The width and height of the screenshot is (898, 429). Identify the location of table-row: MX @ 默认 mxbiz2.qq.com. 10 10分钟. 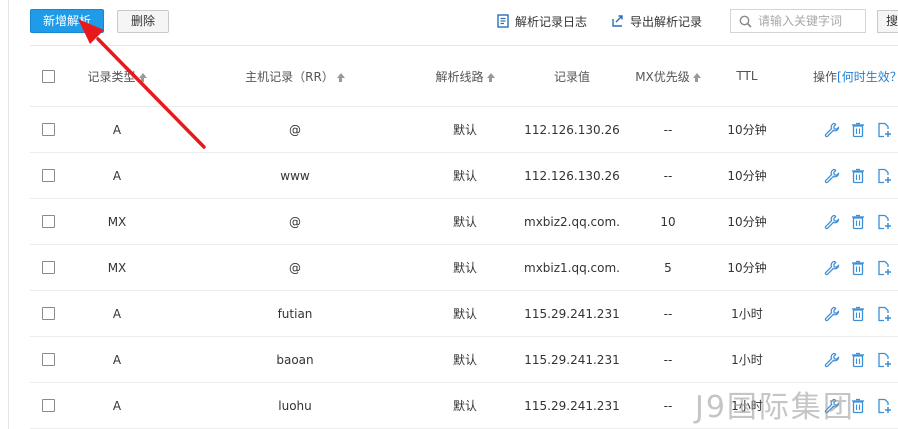
(464, 222).